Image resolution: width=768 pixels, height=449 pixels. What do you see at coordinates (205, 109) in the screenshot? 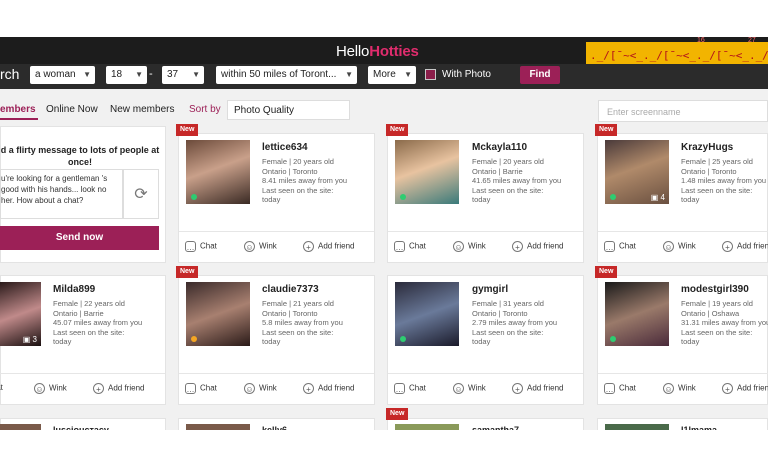
I see `sort-by-label: Sort by` at bounding box center [205, 109].